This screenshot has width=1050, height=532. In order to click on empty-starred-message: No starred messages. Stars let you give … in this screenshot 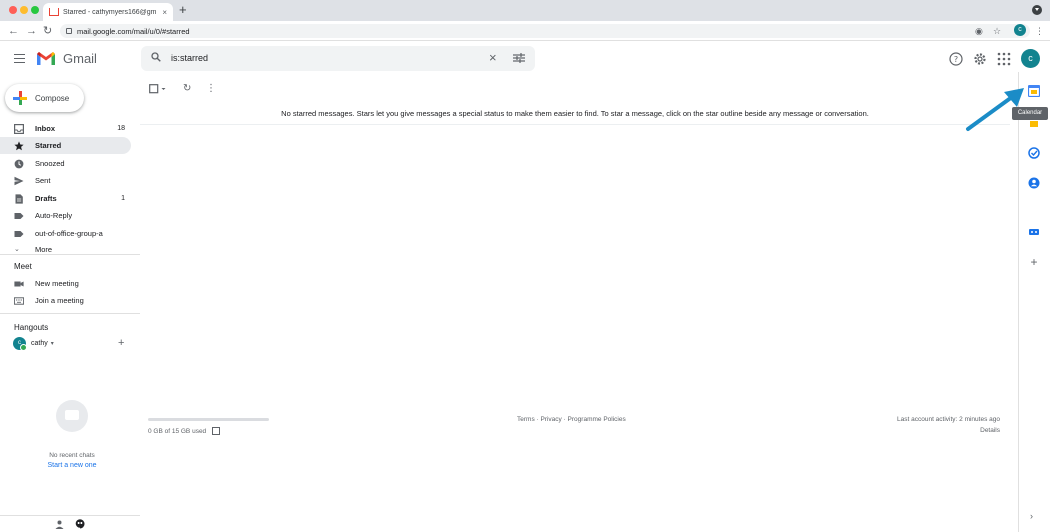, I will do `click(575, 113)`.